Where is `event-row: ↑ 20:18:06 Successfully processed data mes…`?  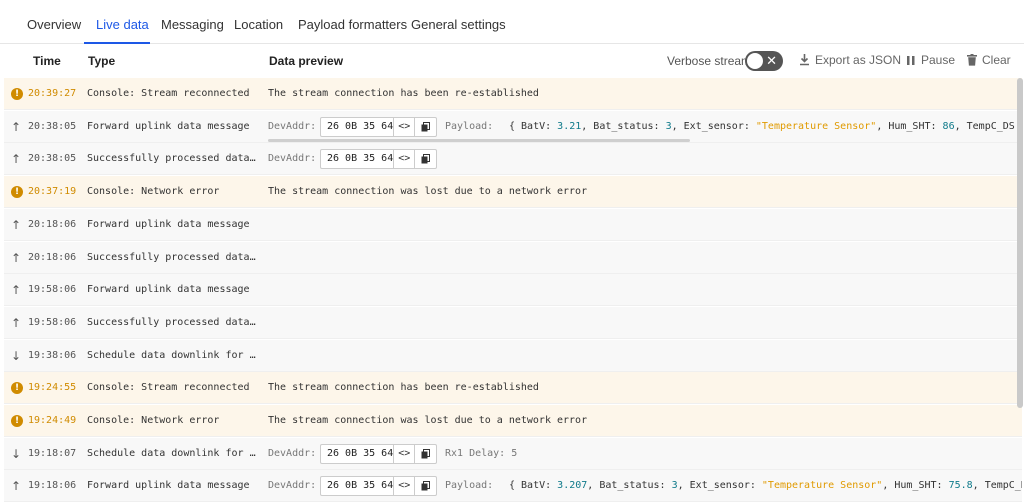 event-row: ↑ 20:18:06 Successfully processed data mes… is located at coordinates (513, 257).